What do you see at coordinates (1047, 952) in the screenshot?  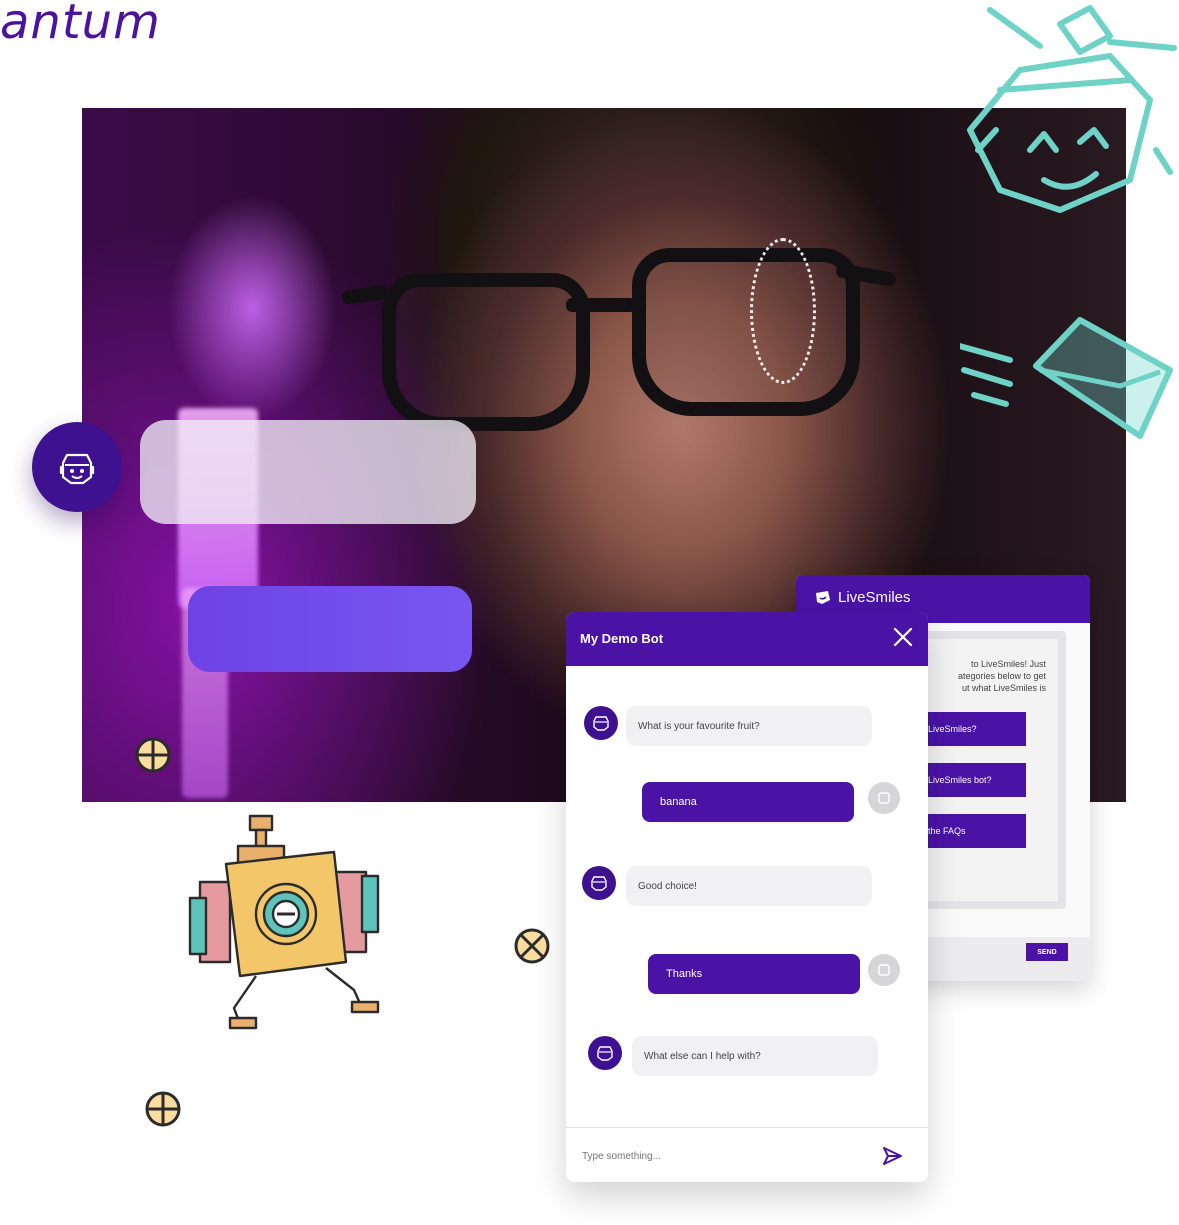 I see `livesmiles-send-button: SEND` at bounding box center [1047, 952].